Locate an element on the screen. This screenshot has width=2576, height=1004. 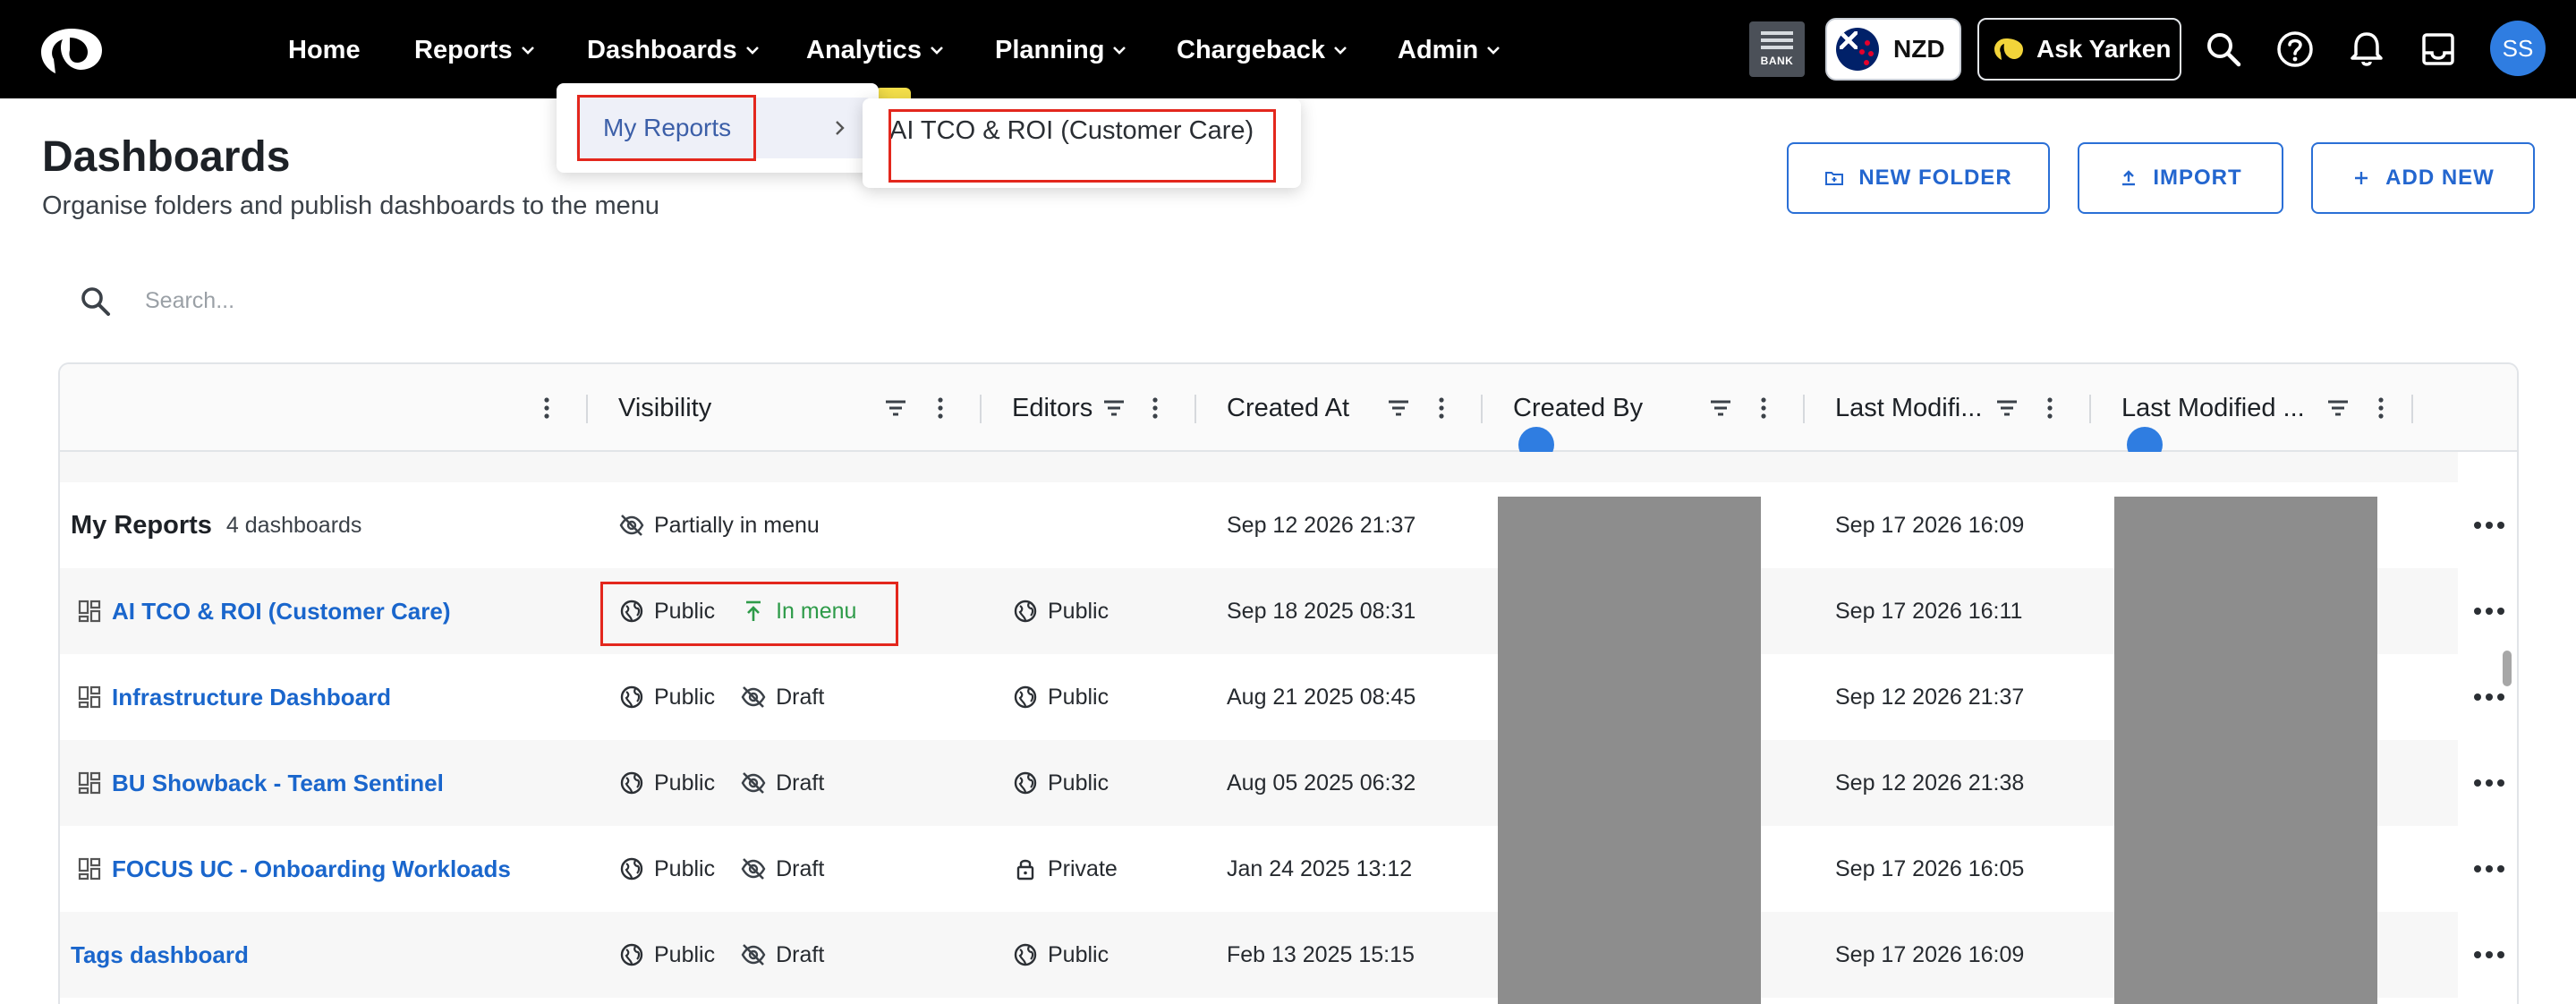
bank-button: BANK is located at coordinates (1777, 49).